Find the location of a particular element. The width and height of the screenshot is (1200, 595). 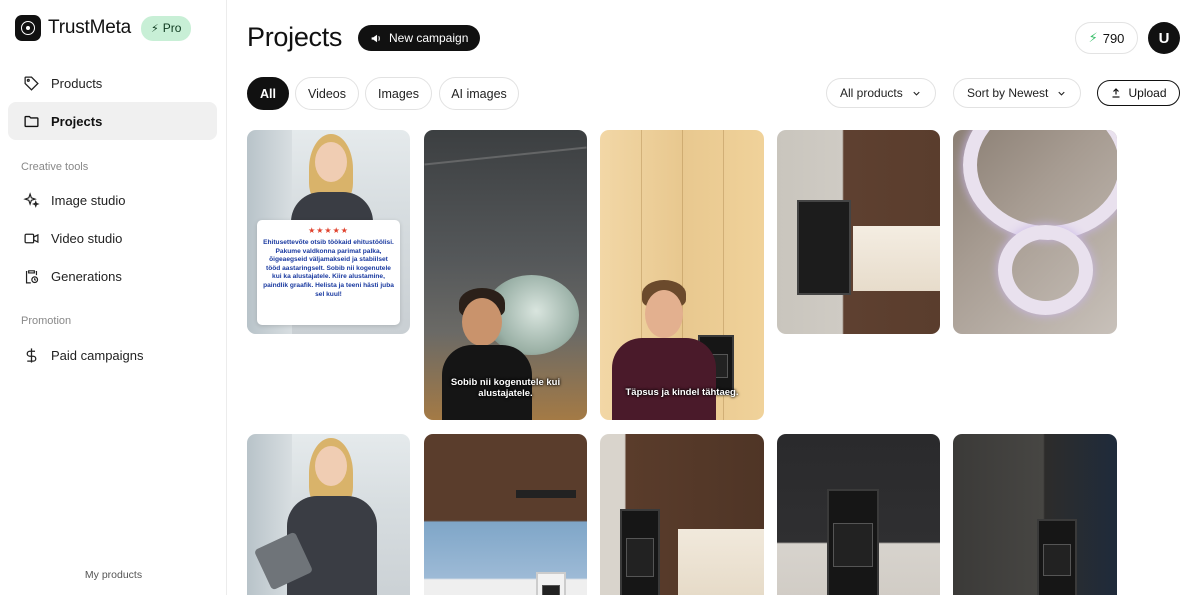

tab-images: Images is located at coordinates (398, 93).